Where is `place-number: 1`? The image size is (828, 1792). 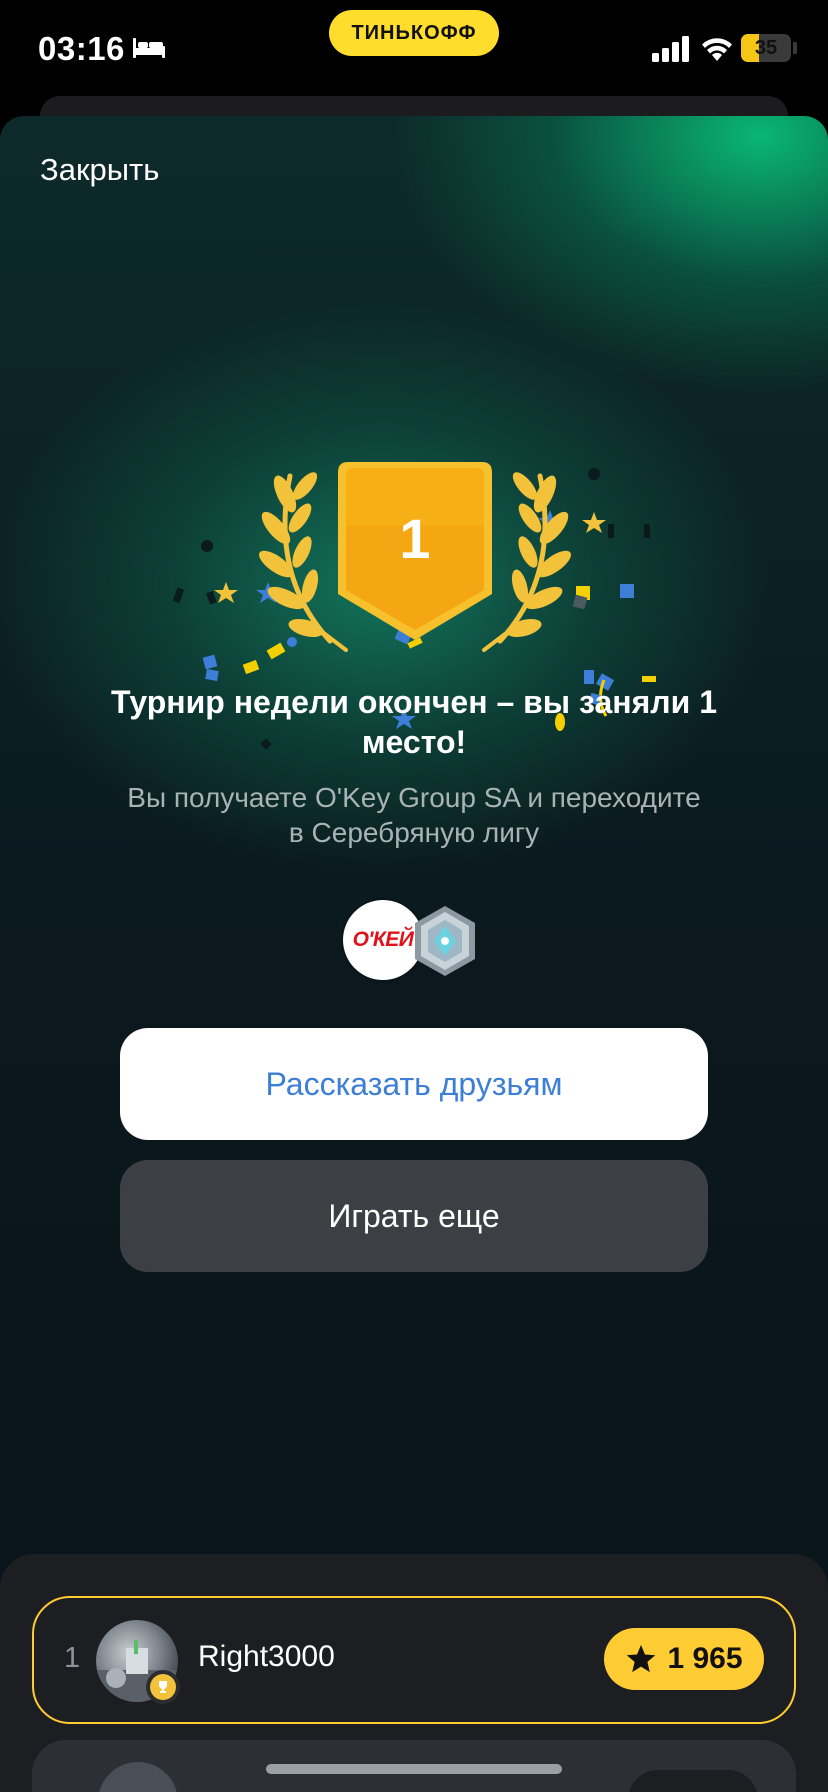 place-number: 1 is located at coordinates (414, 538).